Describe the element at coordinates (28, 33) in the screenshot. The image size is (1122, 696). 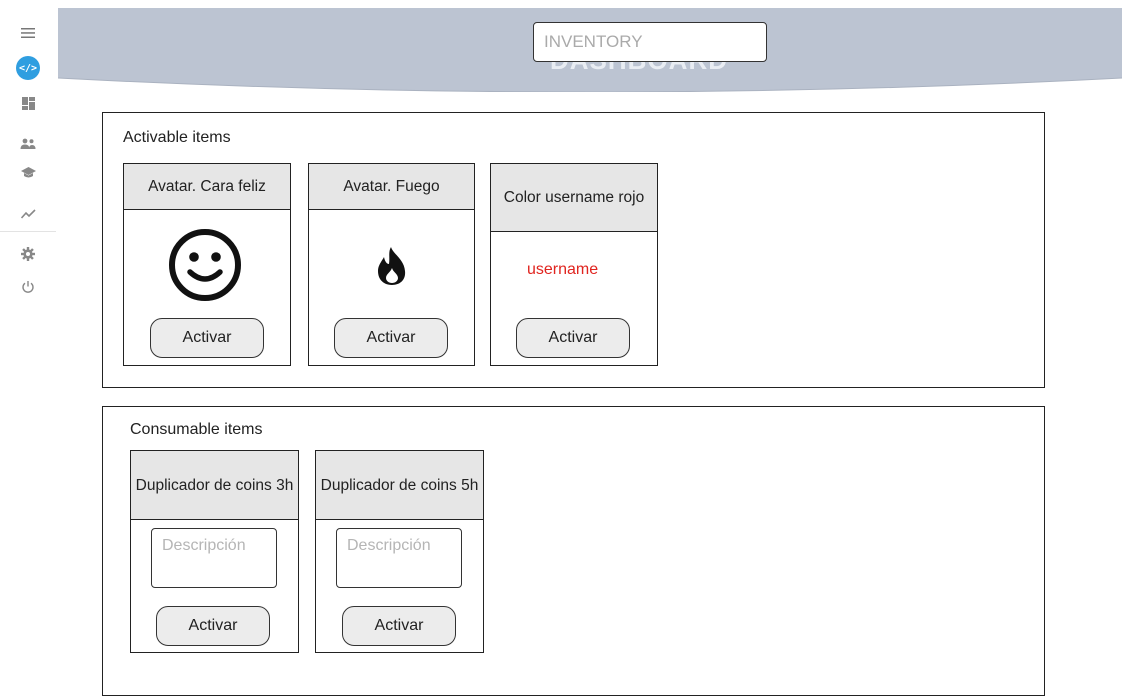
I see `menu-icon` at that location.